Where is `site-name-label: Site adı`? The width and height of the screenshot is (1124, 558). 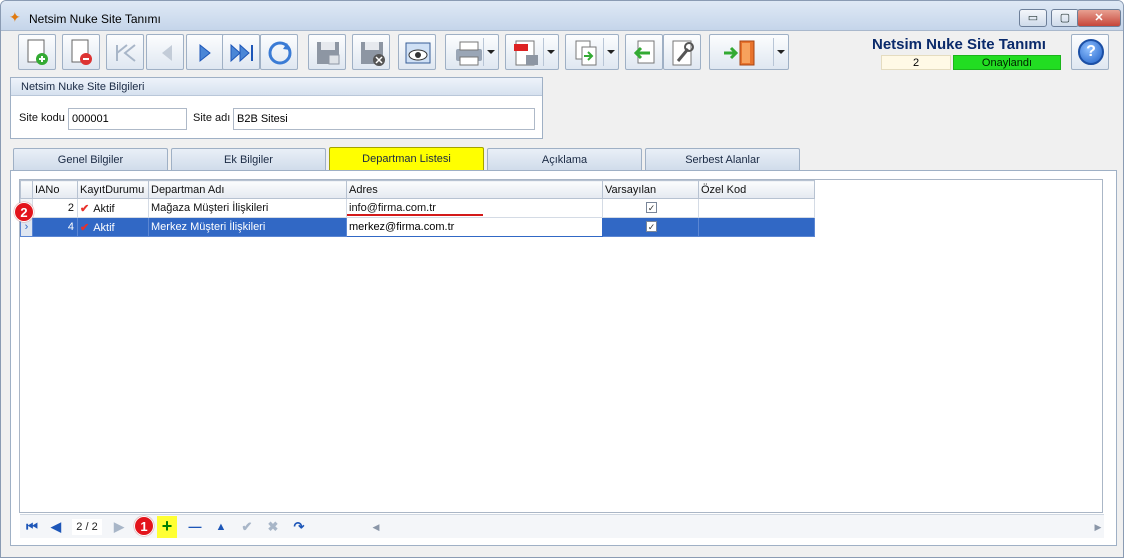
site-name-label: Site adı is located at coordinates (212, 118).